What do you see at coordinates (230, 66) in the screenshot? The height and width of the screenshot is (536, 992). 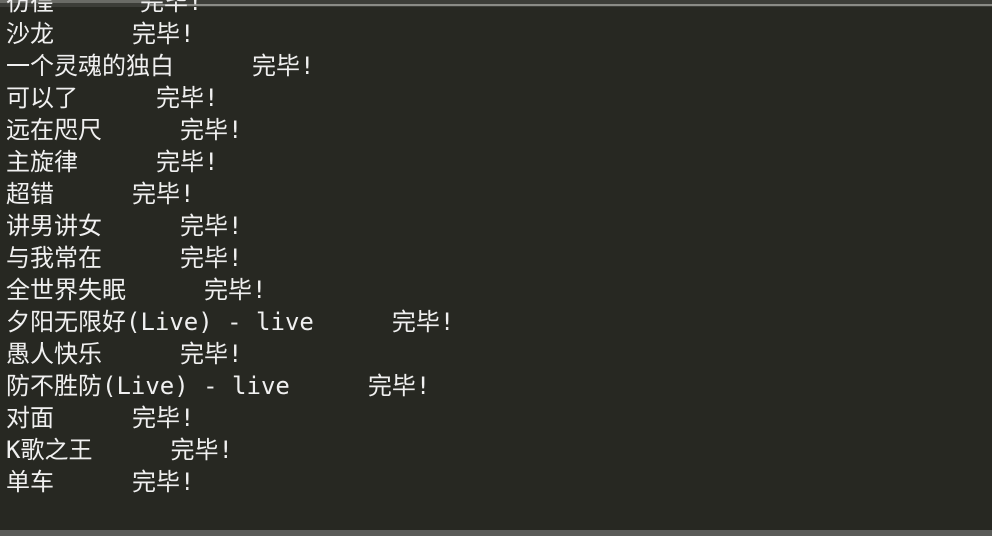 I see `output-line: 一个灵魂的独白 完毕!` at bounding box center [230, 66].